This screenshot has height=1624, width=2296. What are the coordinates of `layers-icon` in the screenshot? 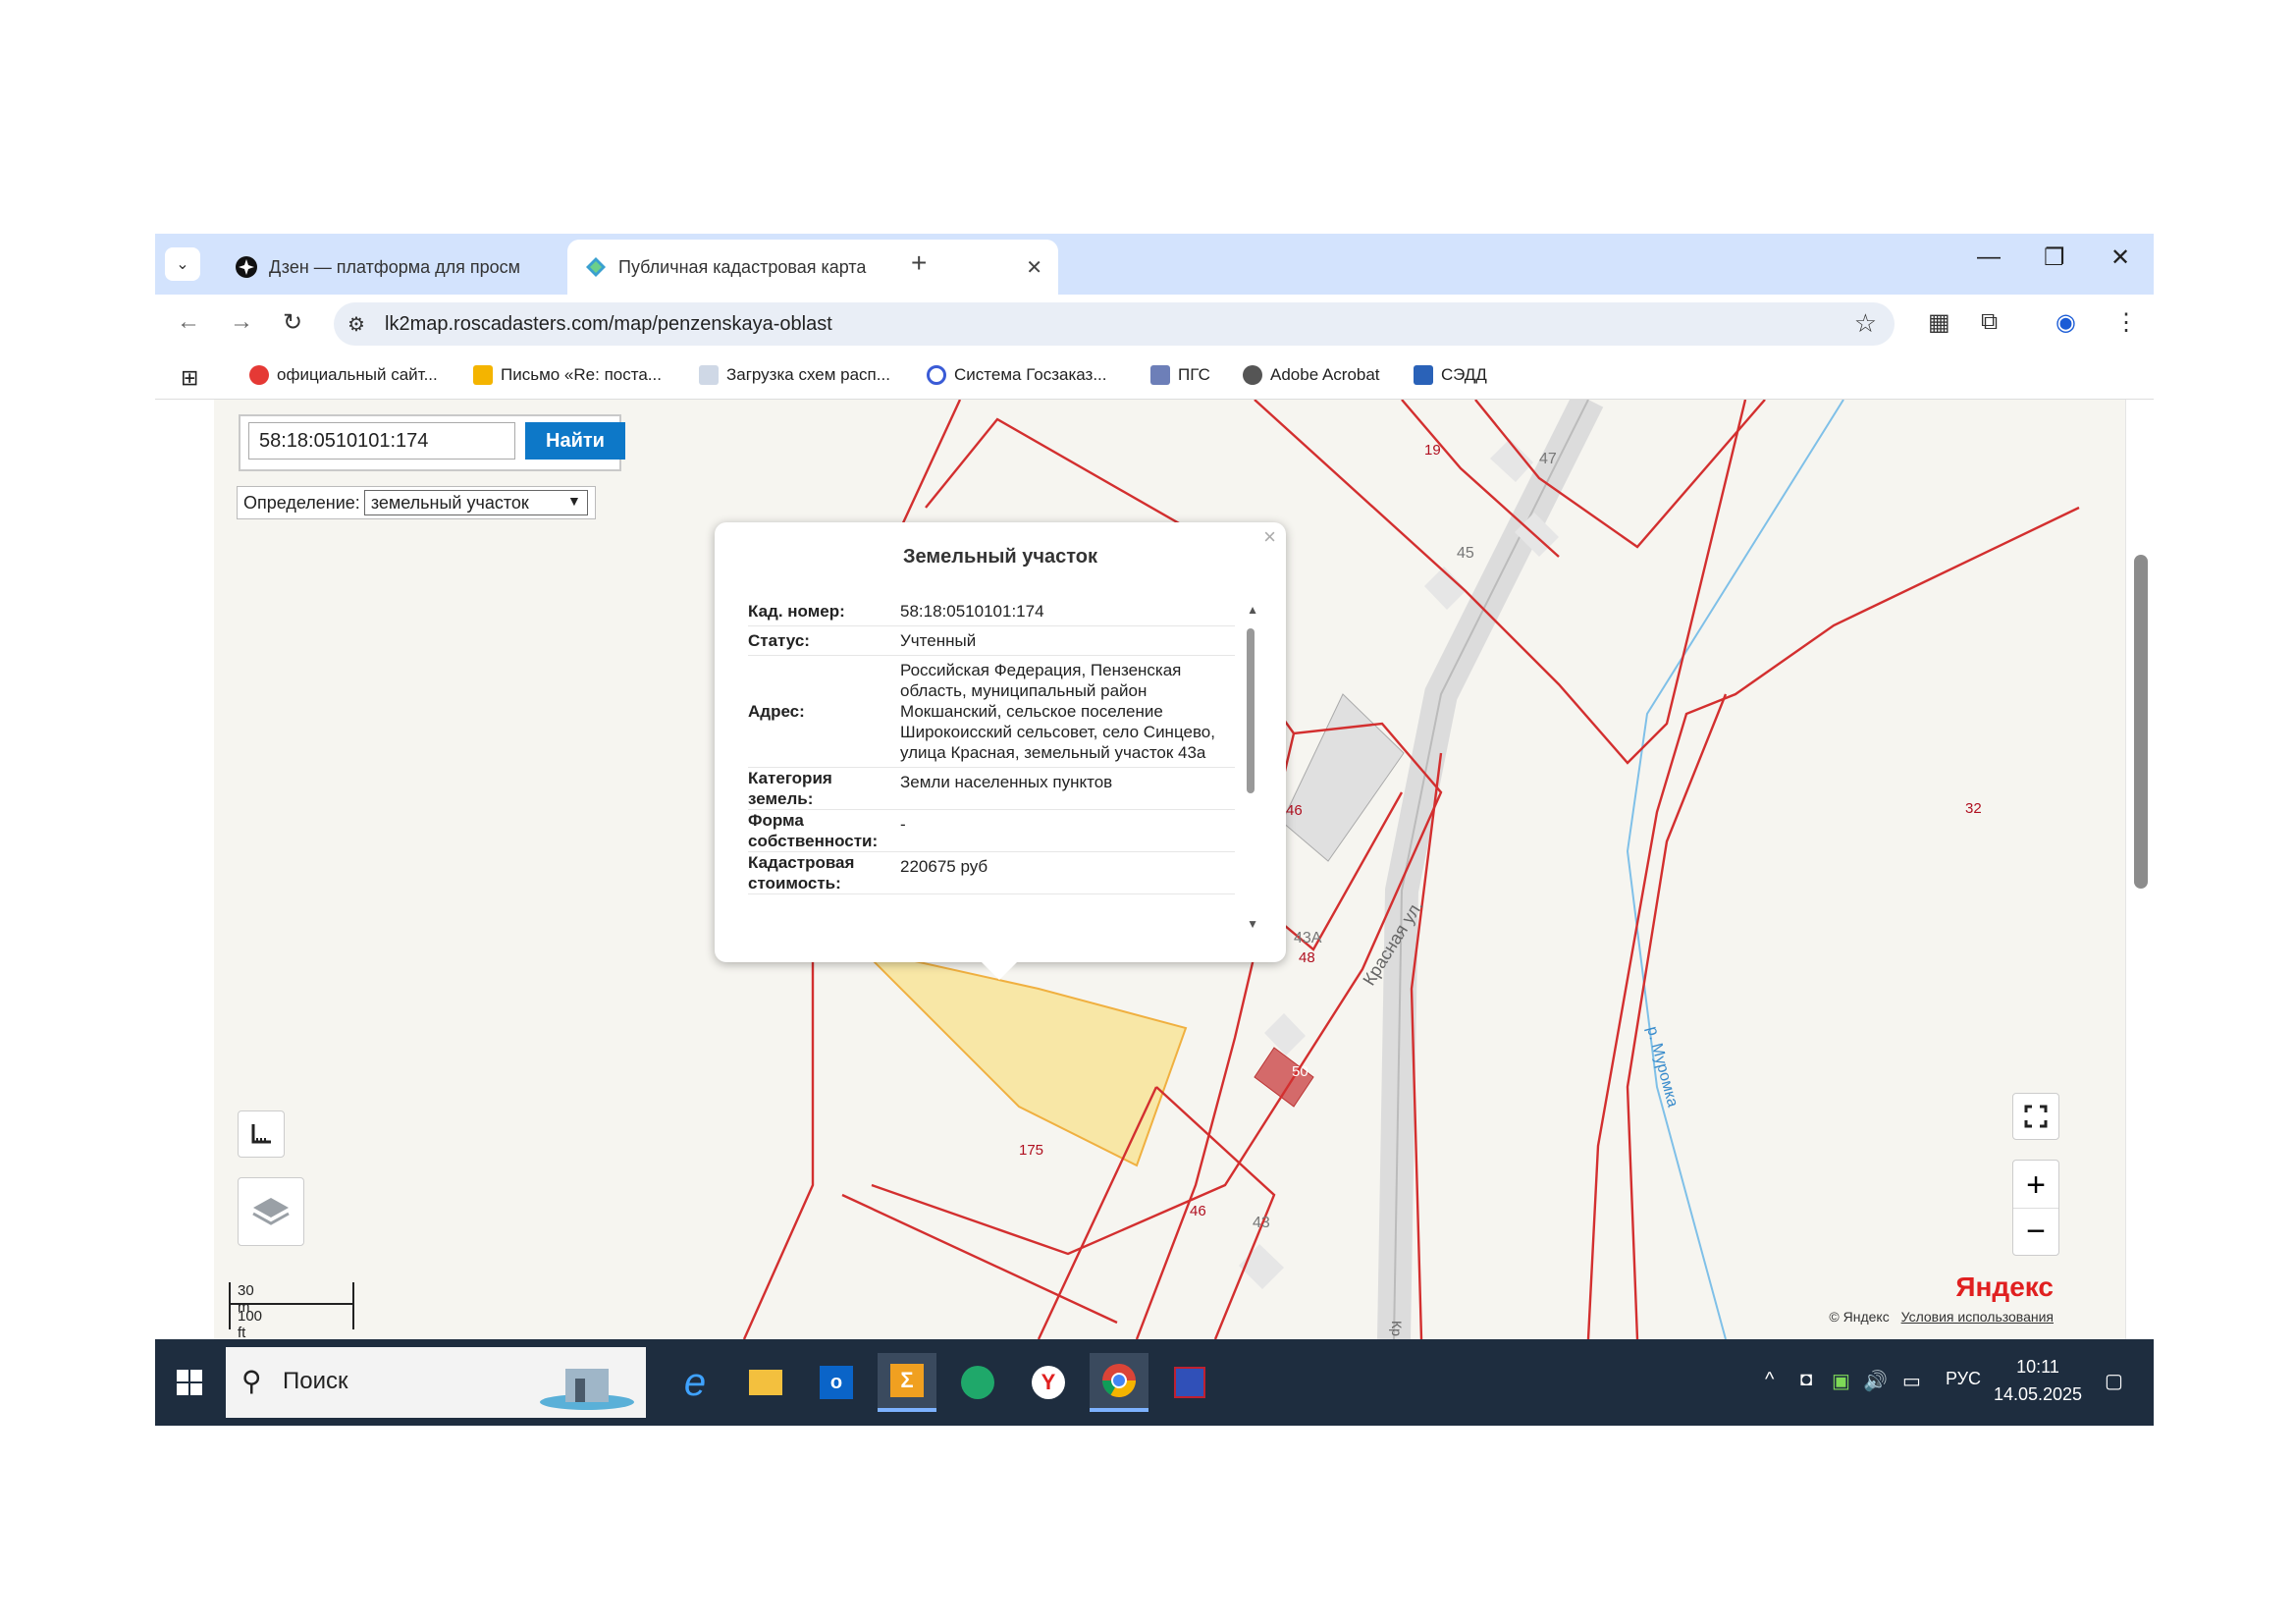 It's located at (271, 1211).